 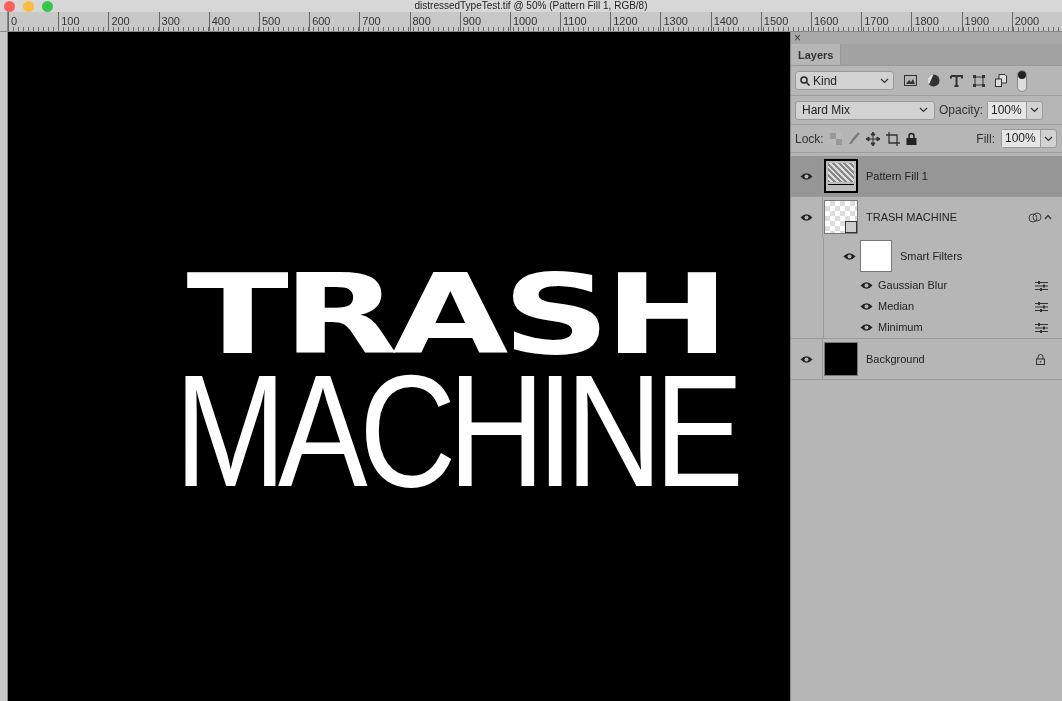 I want to click on checker-lock-icon, so click(x=835, y=138).